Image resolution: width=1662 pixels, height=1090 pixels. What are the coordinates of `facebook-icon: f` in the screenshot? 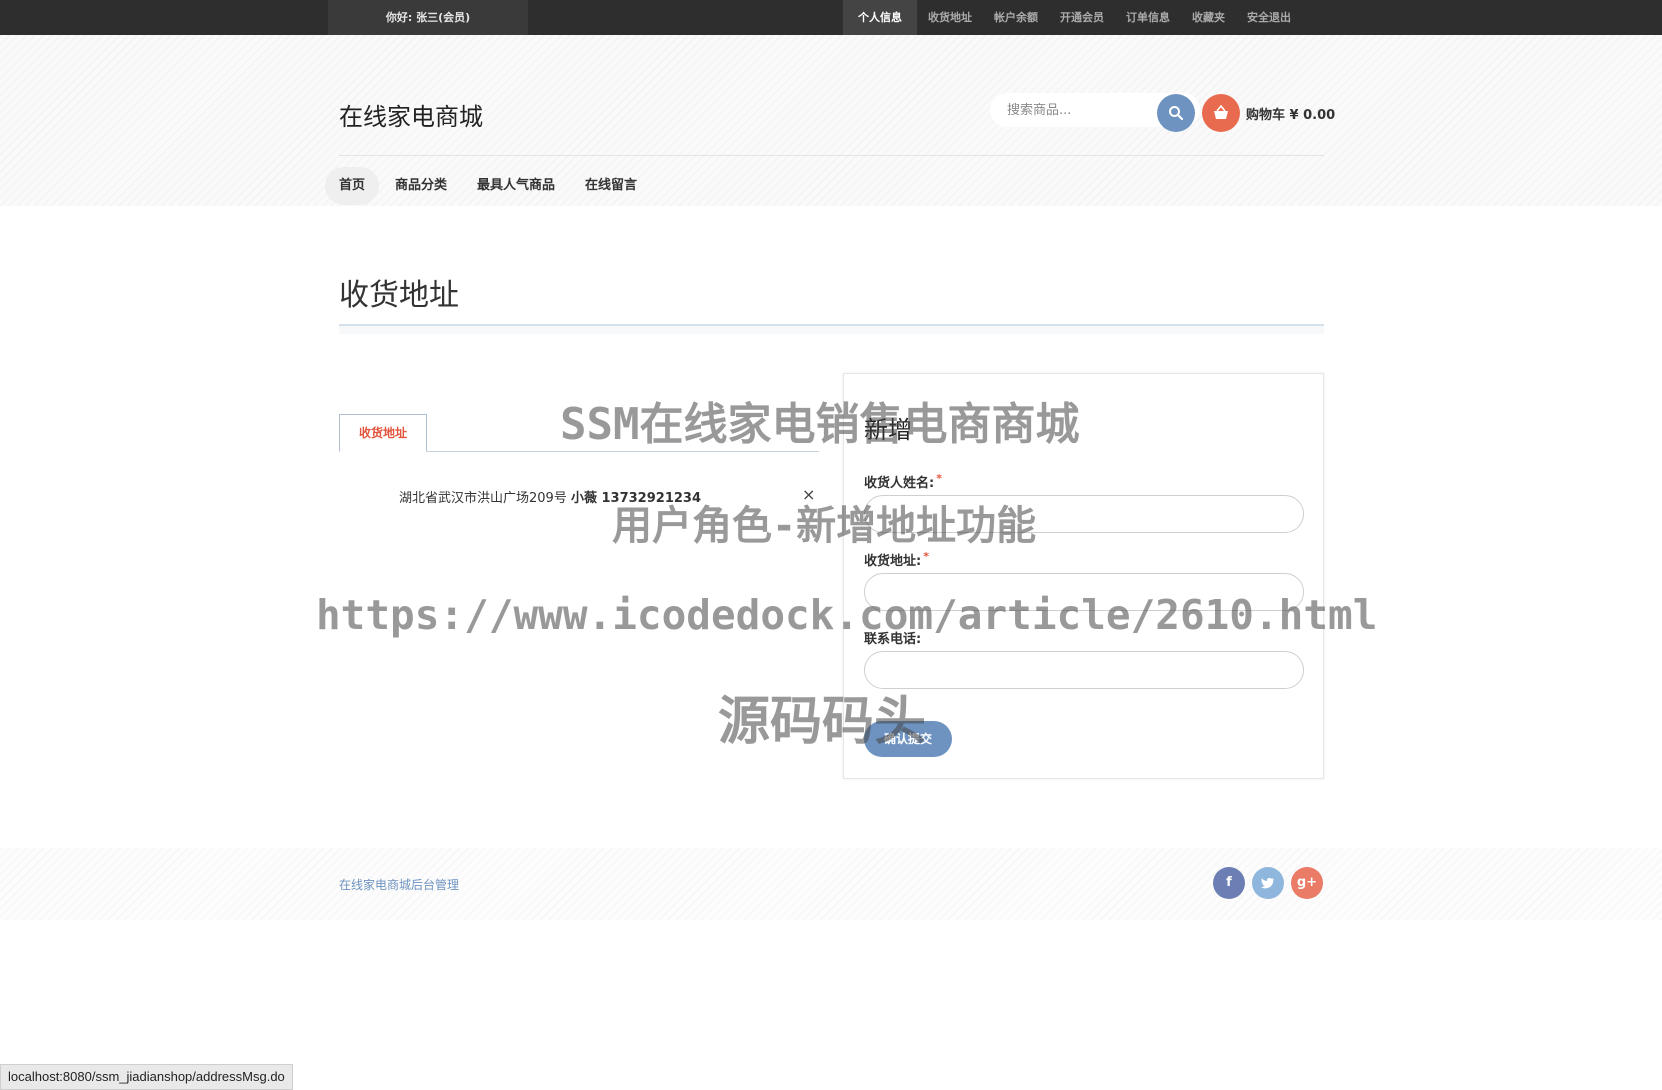 It's located at (1229, 883).